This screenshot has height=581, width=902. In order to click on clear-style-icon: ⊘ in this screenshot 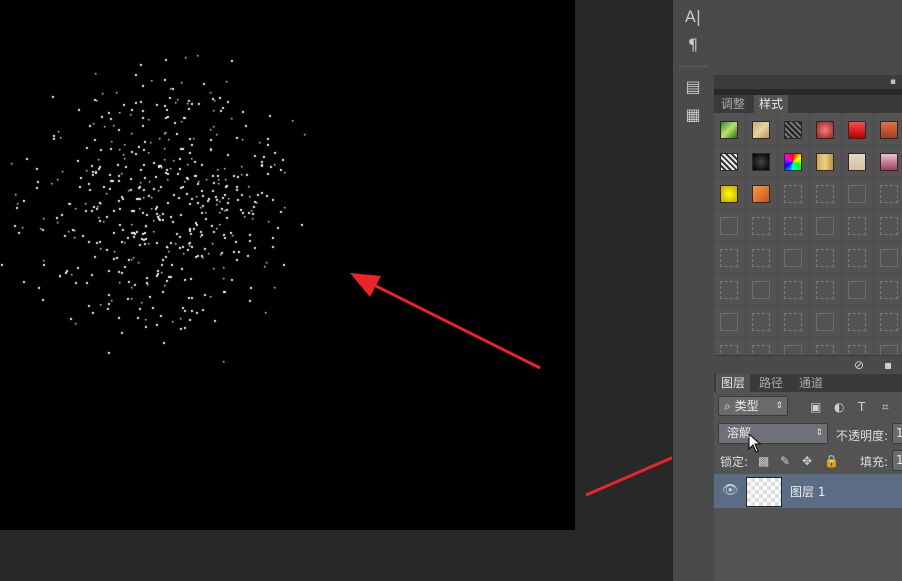, I will do `click(859, 365)`.